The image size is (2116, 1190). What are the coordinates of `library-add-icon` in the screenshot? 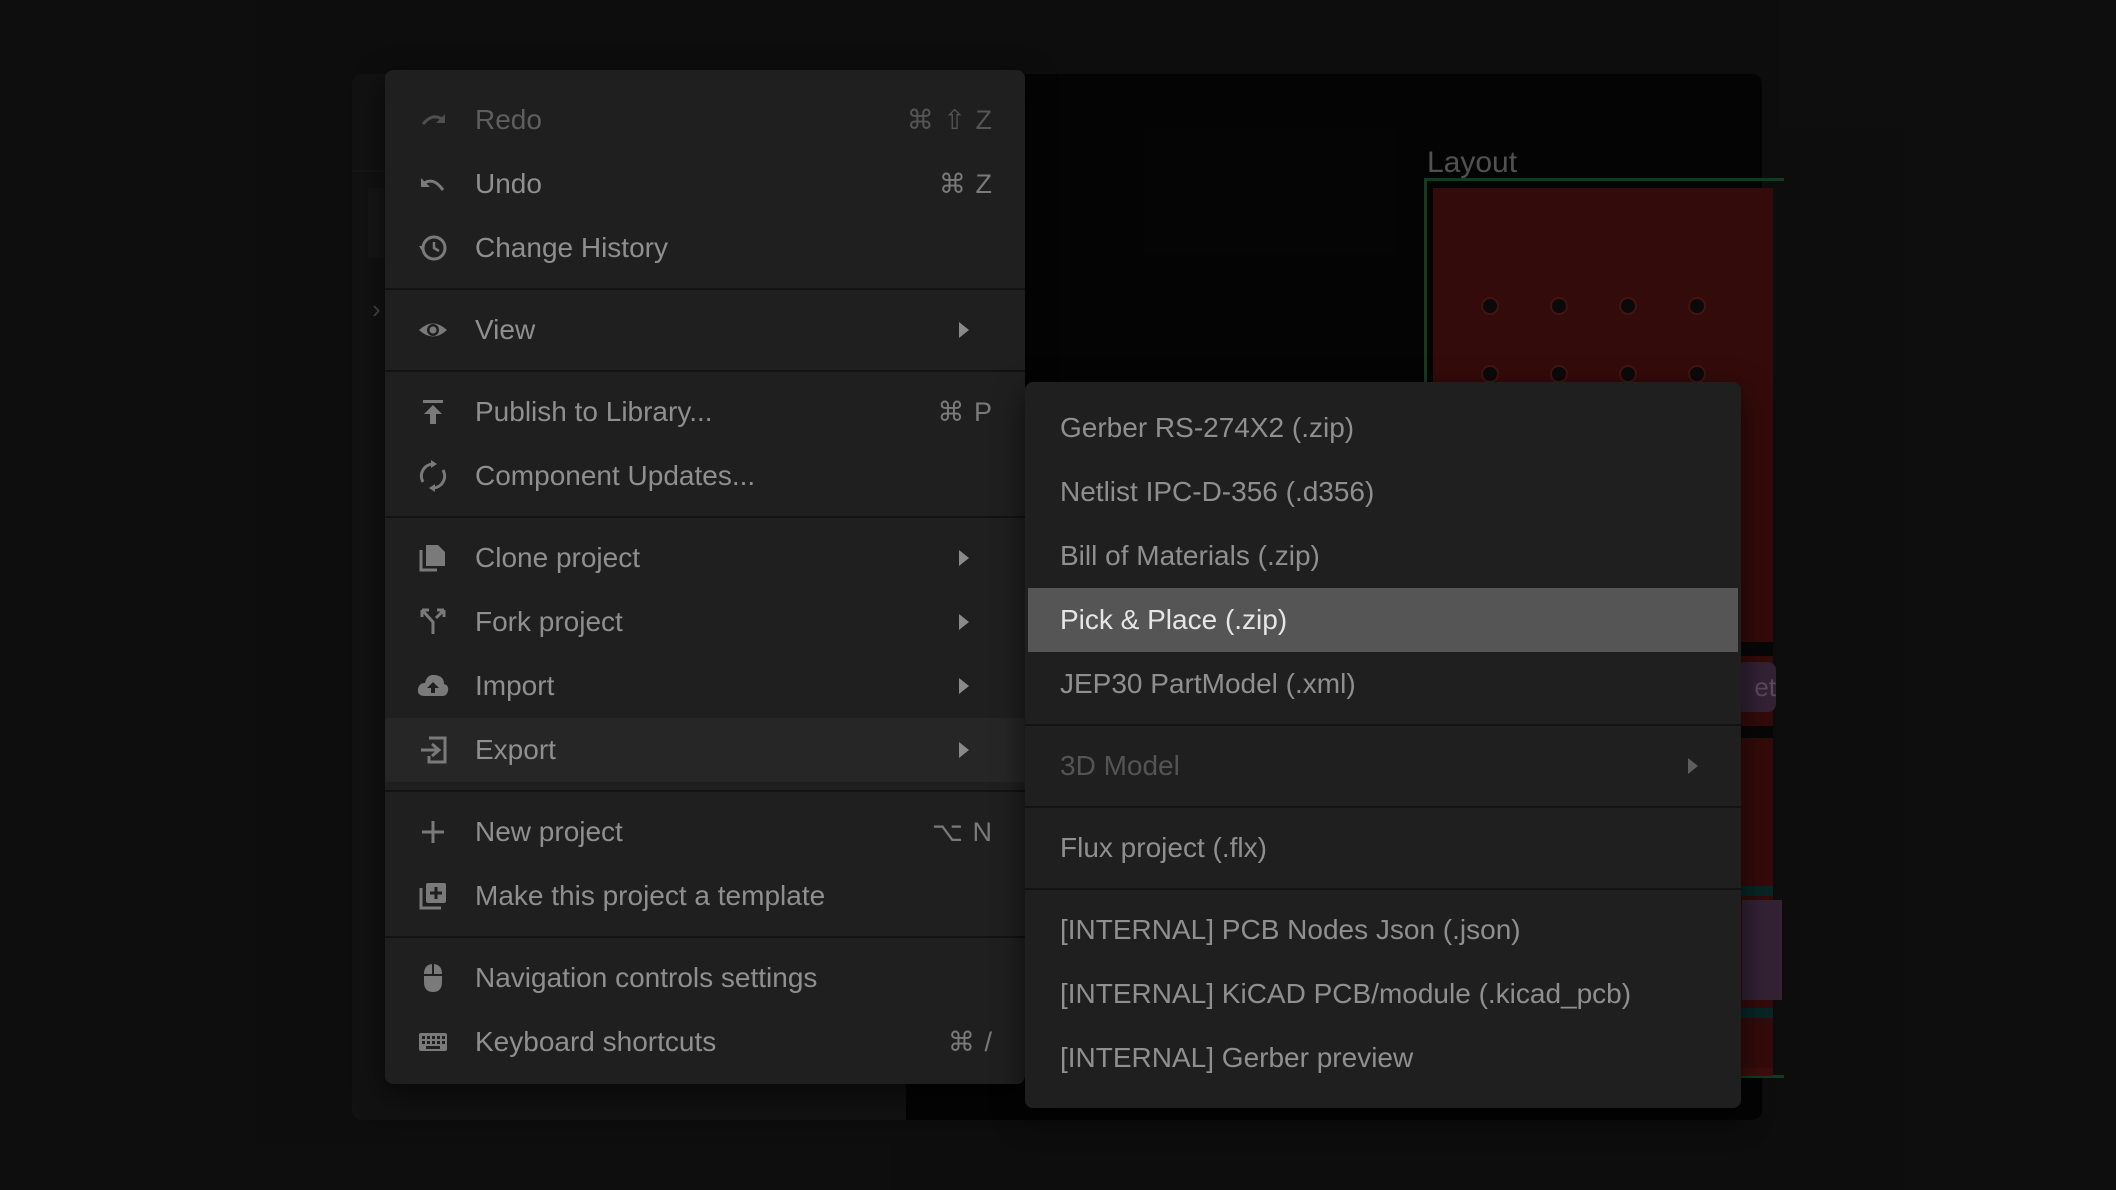 It's located at (433, 896).